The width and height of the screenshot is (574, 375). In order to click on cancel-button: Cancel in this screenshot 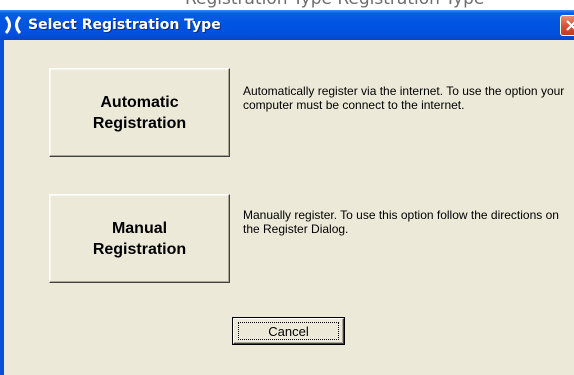, I will do `click(288, 331)`.